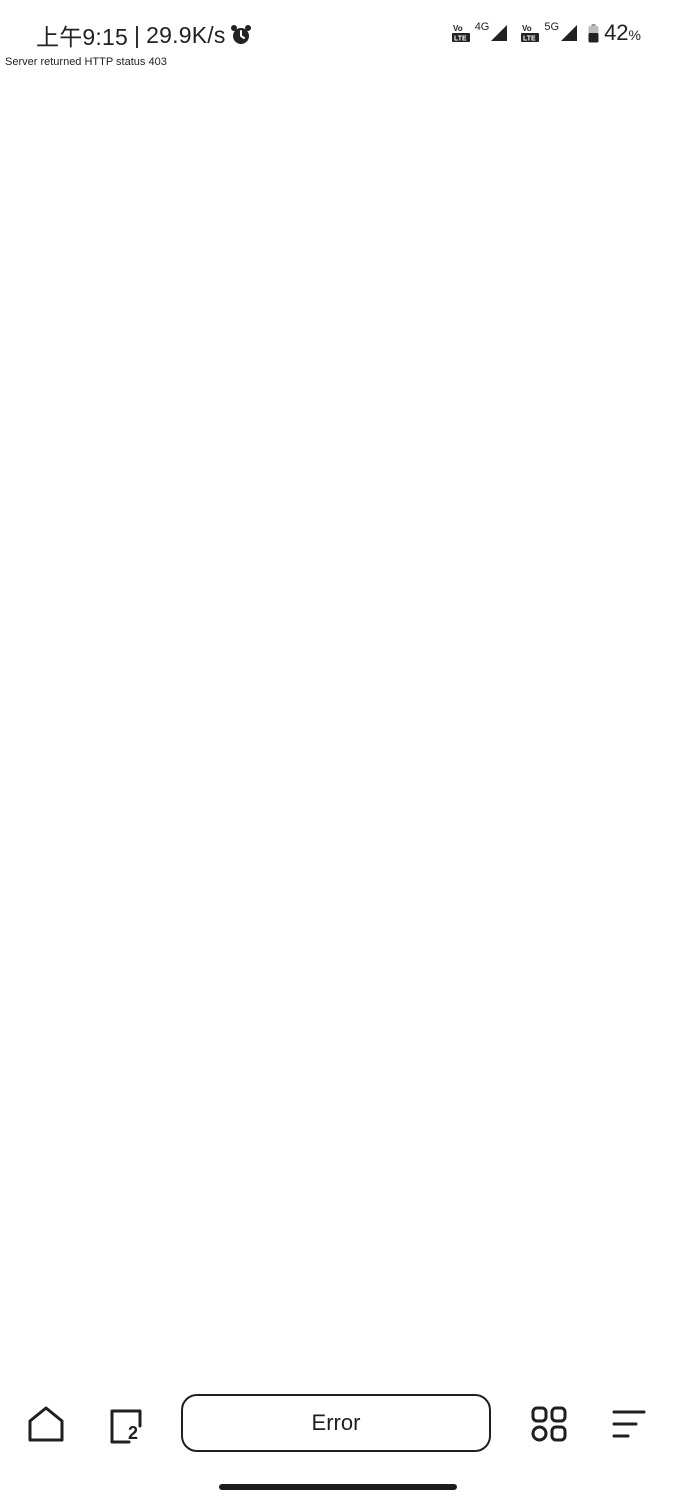 Image resolution: width=675 pixels, height=1500 pixels. I want to click on menu-button, so click(629, 1426).